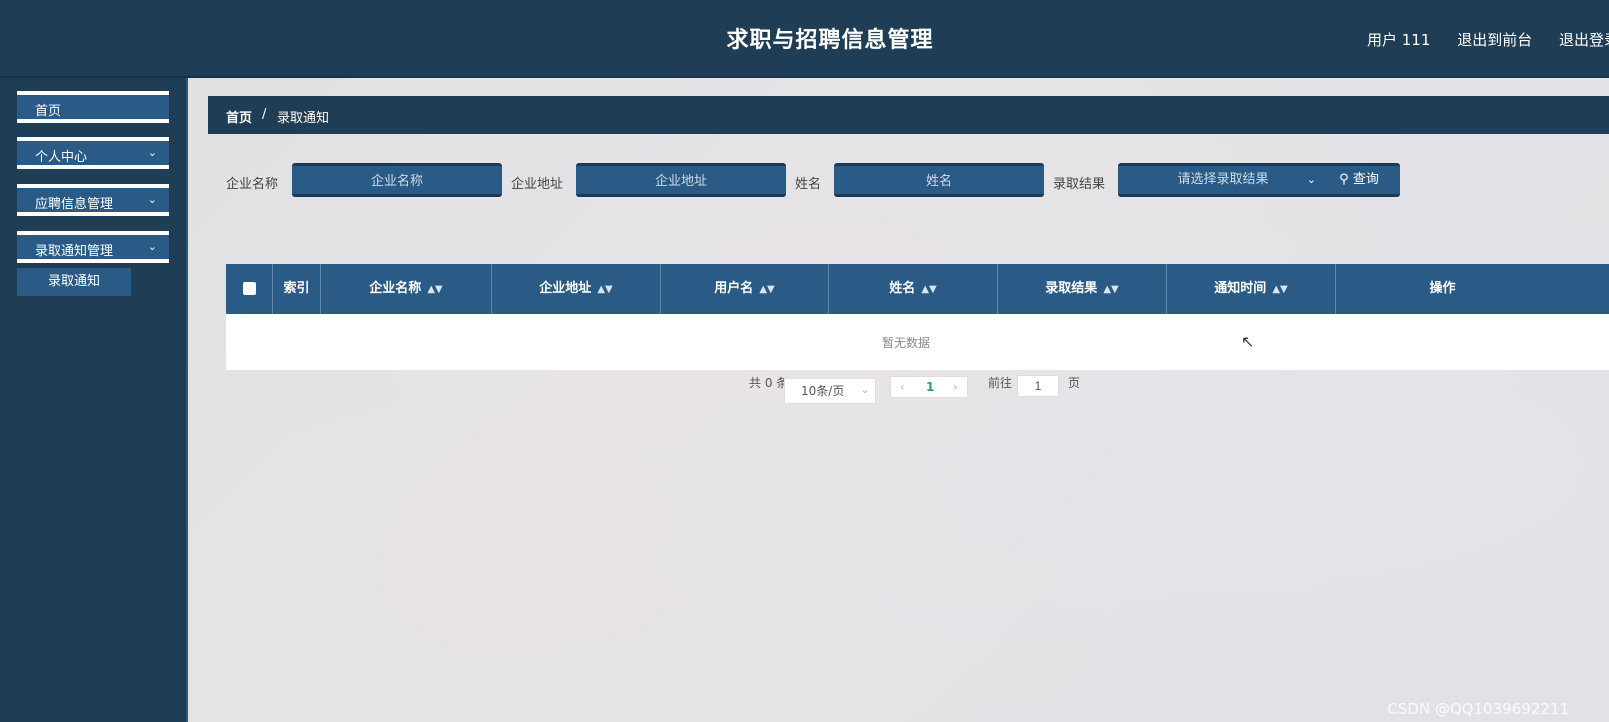 The image size is (1609, 722). What do you see at coordinates (1000, 383) in the screenshot?
I see `goto-label: 前往` at bounding box center [1000, 383].